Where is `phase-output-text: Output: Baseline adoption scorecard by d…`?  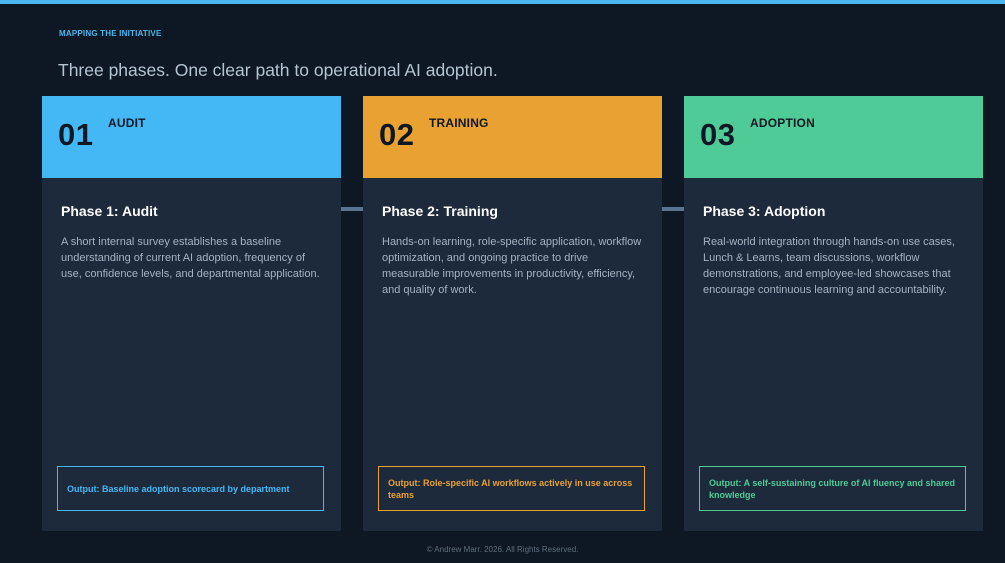
phase-output-text: Output: Baseline adoption scorecard by d… is located at coordinates (178, 488).